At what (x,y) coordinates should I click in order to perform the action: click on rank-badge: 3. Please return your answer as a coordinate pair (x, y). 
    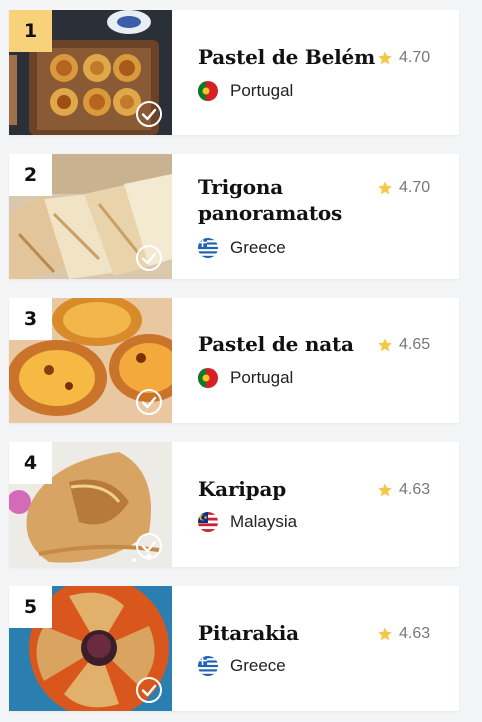
    Looking at the image, I should click on (30, 319).